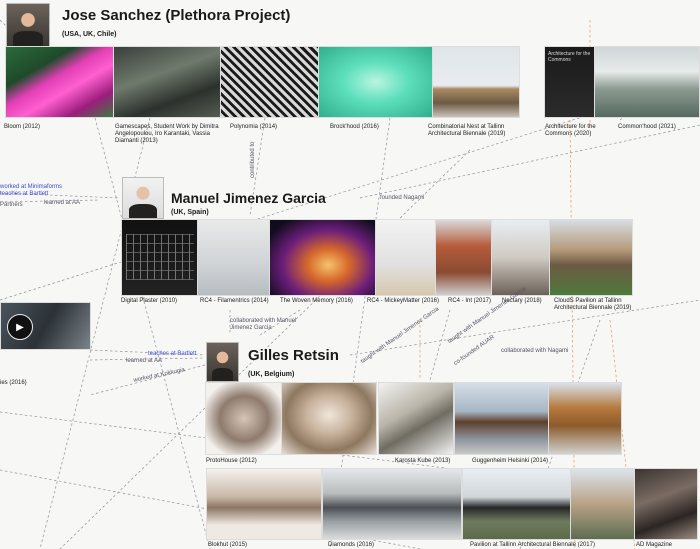 The height and width of the screenshot is (549, 700). What do you see at coordinates (190, 212) in the screenshot?
I see `person-location: (UK, Spain)` at bounding box center [190, 212].